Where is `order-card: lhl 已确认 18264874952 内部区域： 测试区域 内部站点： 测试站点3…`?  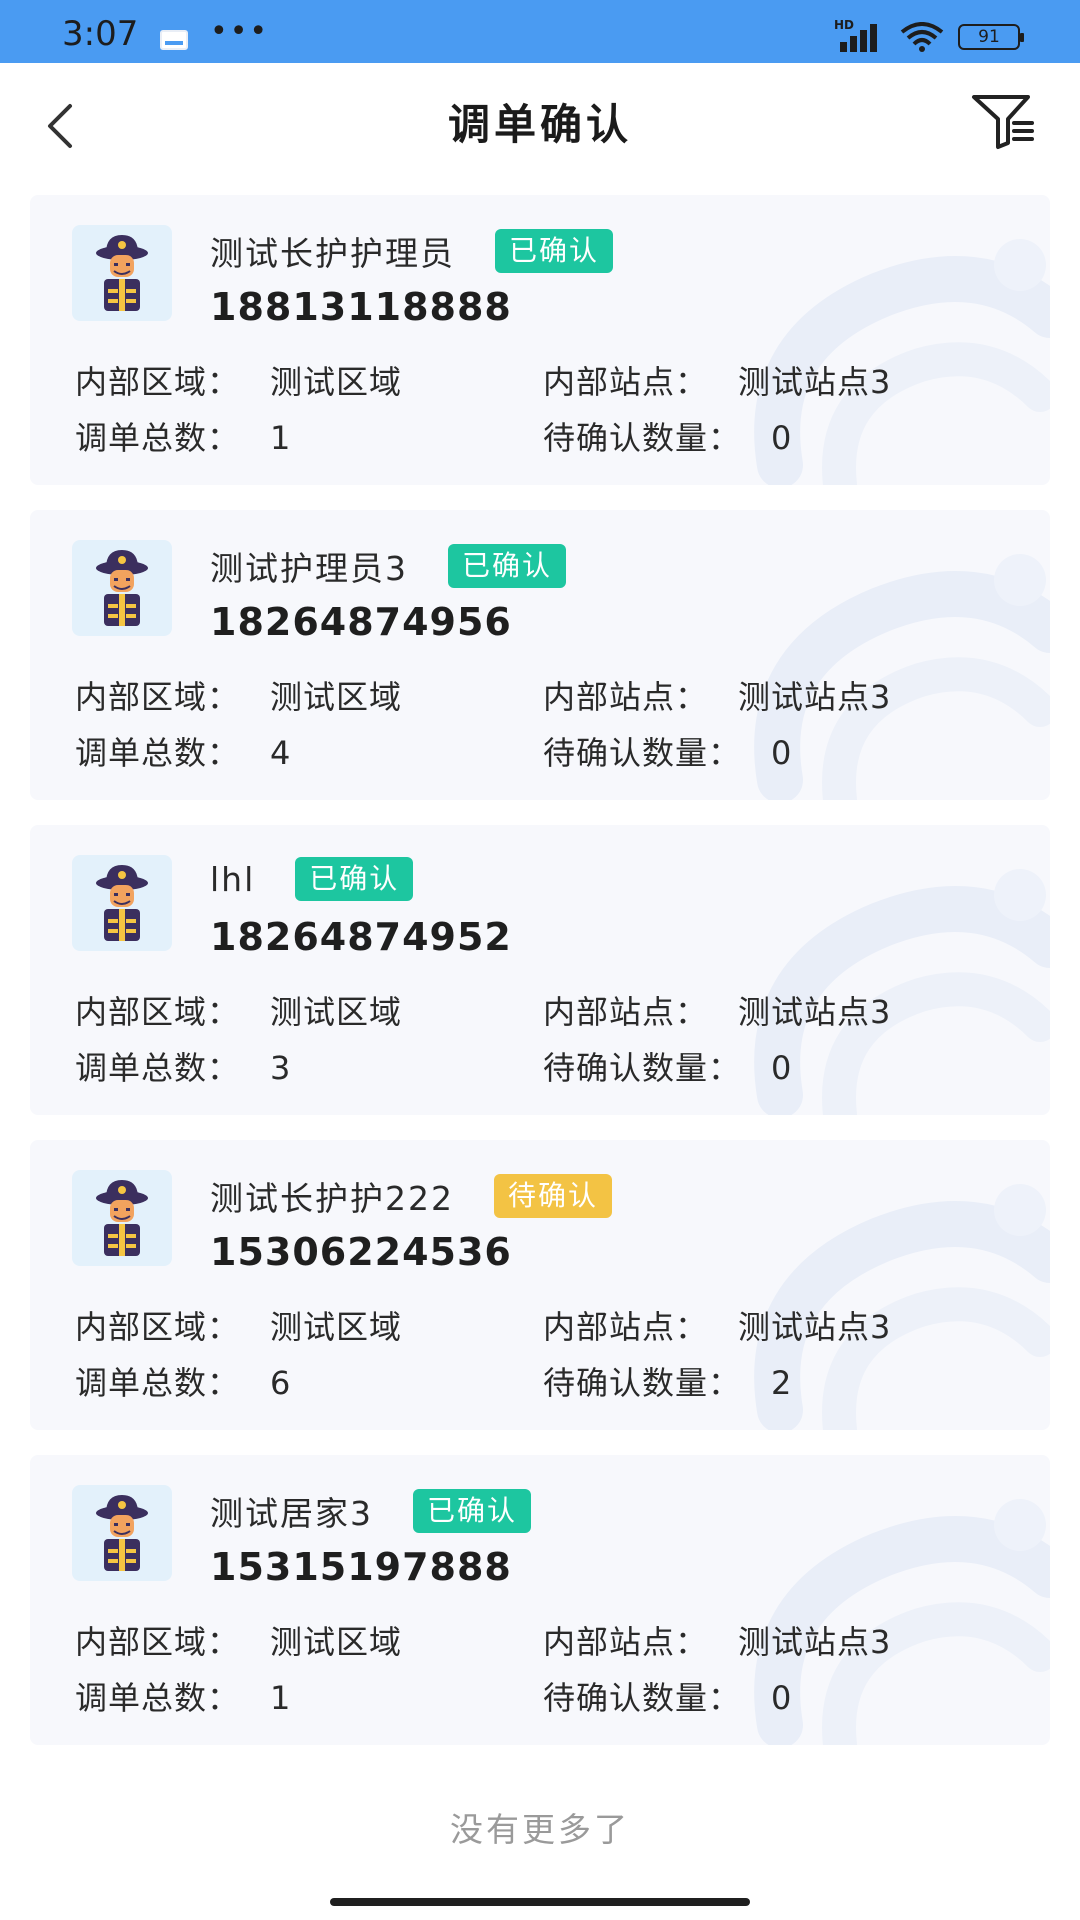 order-card: lhl 已确认 18264874952 内部区域： 测试区域 内部站点： 测试站点3… is located at coordinates (540, 970).